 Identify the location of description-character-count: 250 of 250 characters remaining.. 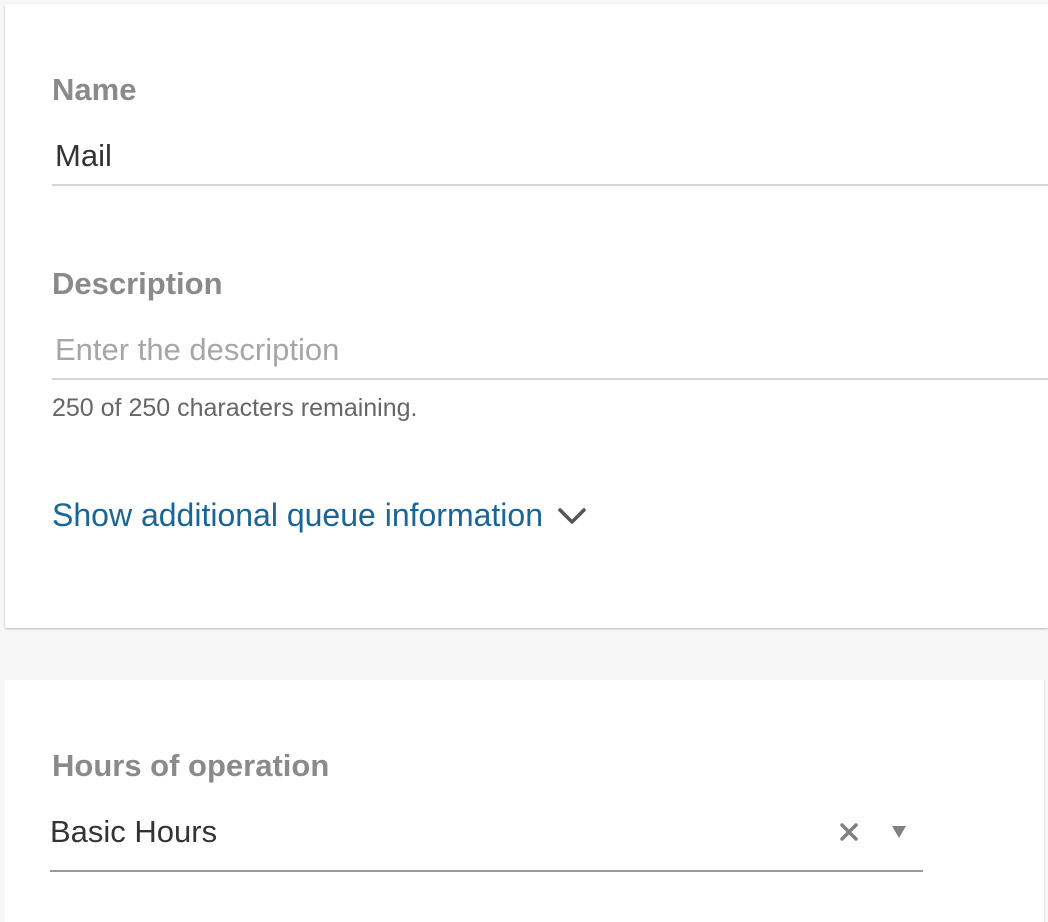
(235, 408).